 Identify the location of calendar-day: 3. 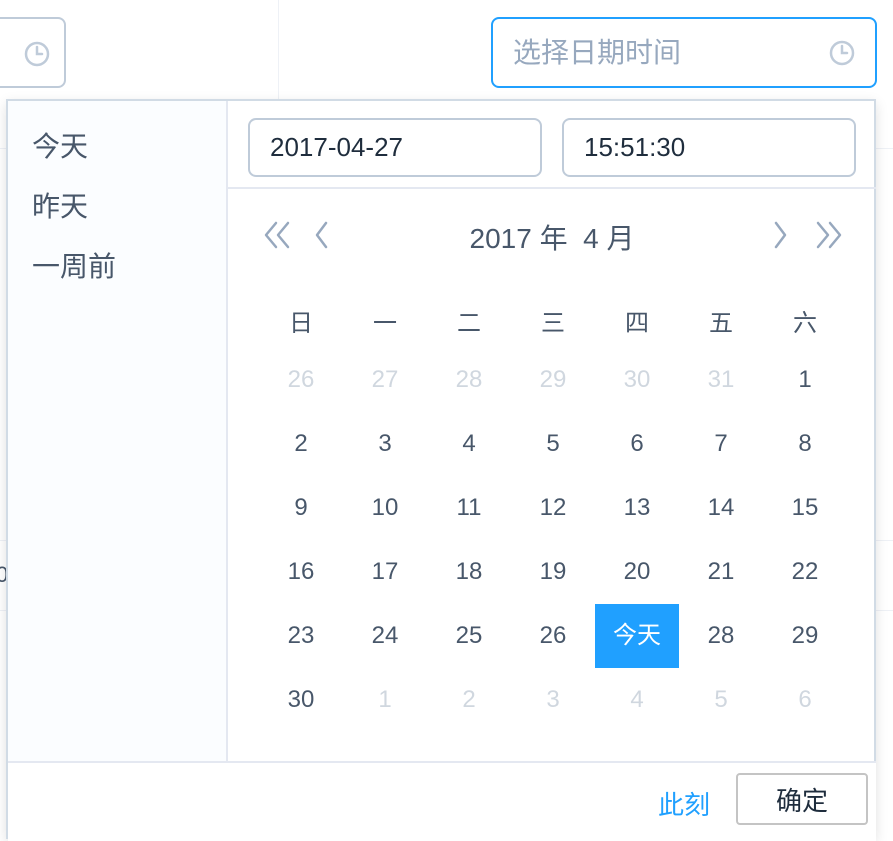
(385, 444).